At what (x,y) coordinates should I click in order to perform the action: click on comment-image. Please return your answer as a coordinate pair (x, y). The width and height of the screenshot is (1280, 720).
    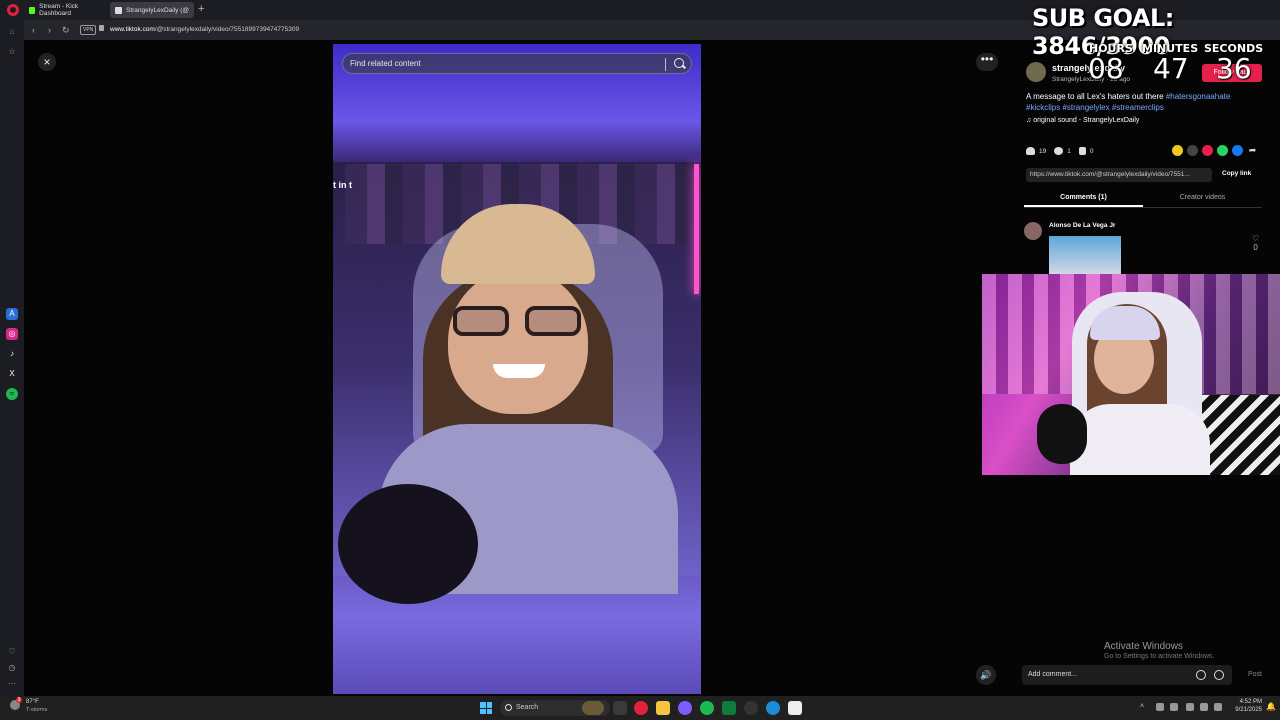
    Looking at the image, I should click on (1085, 255).